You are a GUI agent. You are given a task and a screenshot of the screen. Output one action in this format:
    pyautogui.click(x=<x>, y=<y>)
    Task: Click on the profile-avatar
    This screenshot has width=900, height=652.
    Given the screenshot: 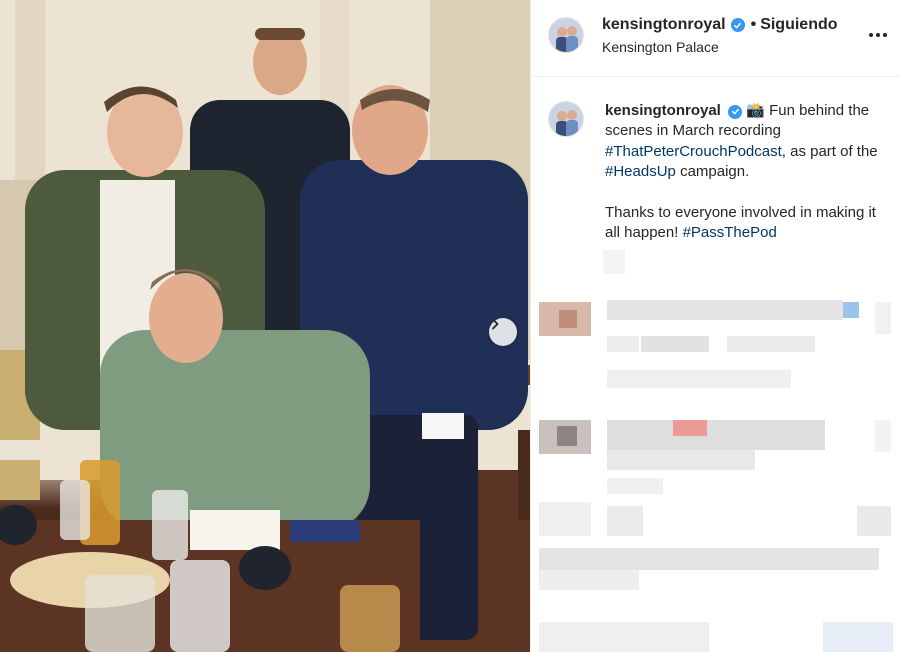 What is the action you would take?
    pyautogui.click(x=566, y=35)
    